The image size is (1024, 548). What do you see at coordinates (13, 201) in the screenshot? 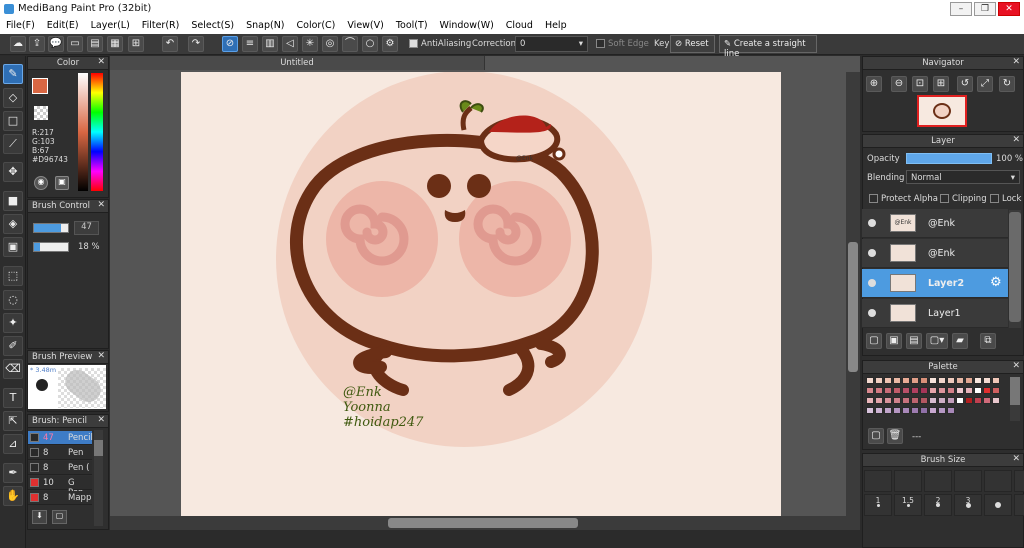
I see `rectangle-tool-icon: ■` at bounding box center [13, 201].